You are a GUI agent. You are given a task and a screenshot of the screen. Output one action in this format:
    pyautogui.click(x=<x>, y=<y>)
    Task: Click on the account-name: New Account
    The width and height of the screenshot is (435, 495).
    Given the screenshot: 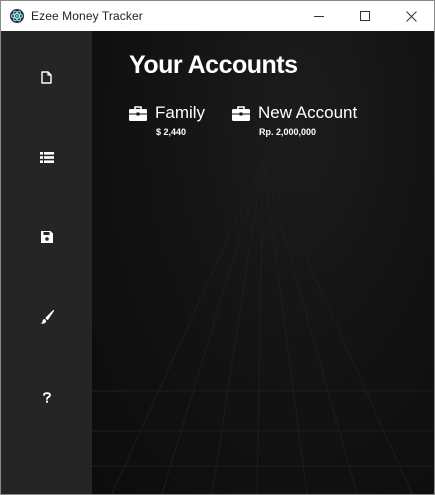 What is the action you would take?
    pyautogui.click(x=308, y=112)
    